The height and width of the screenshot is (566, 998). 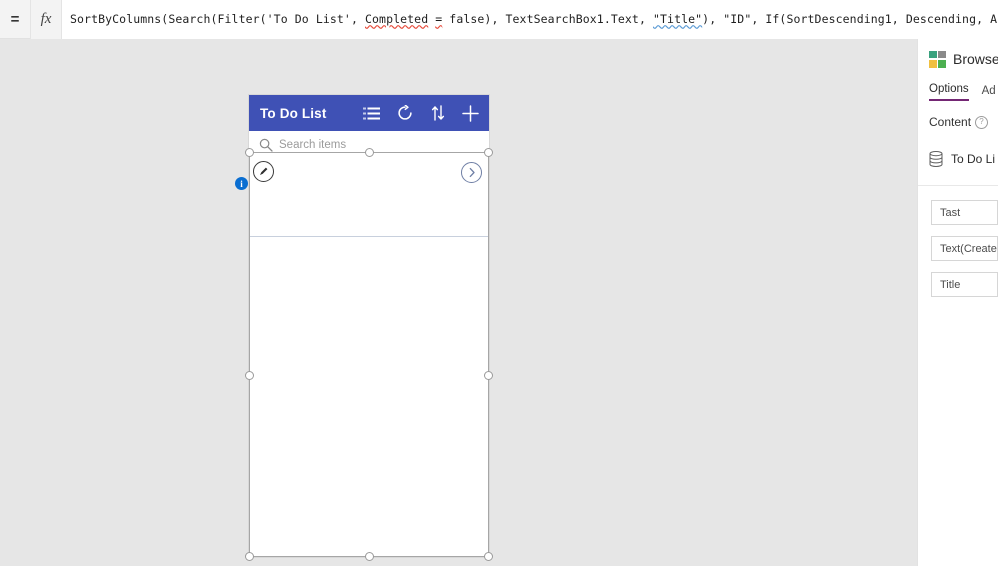 I want to click on app-header: To Do List, so click(x=369, y=113).